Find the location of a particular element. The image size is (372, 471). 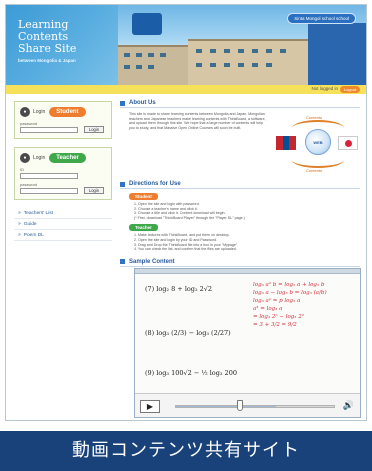

building-left is located at coordinates (153, 65).